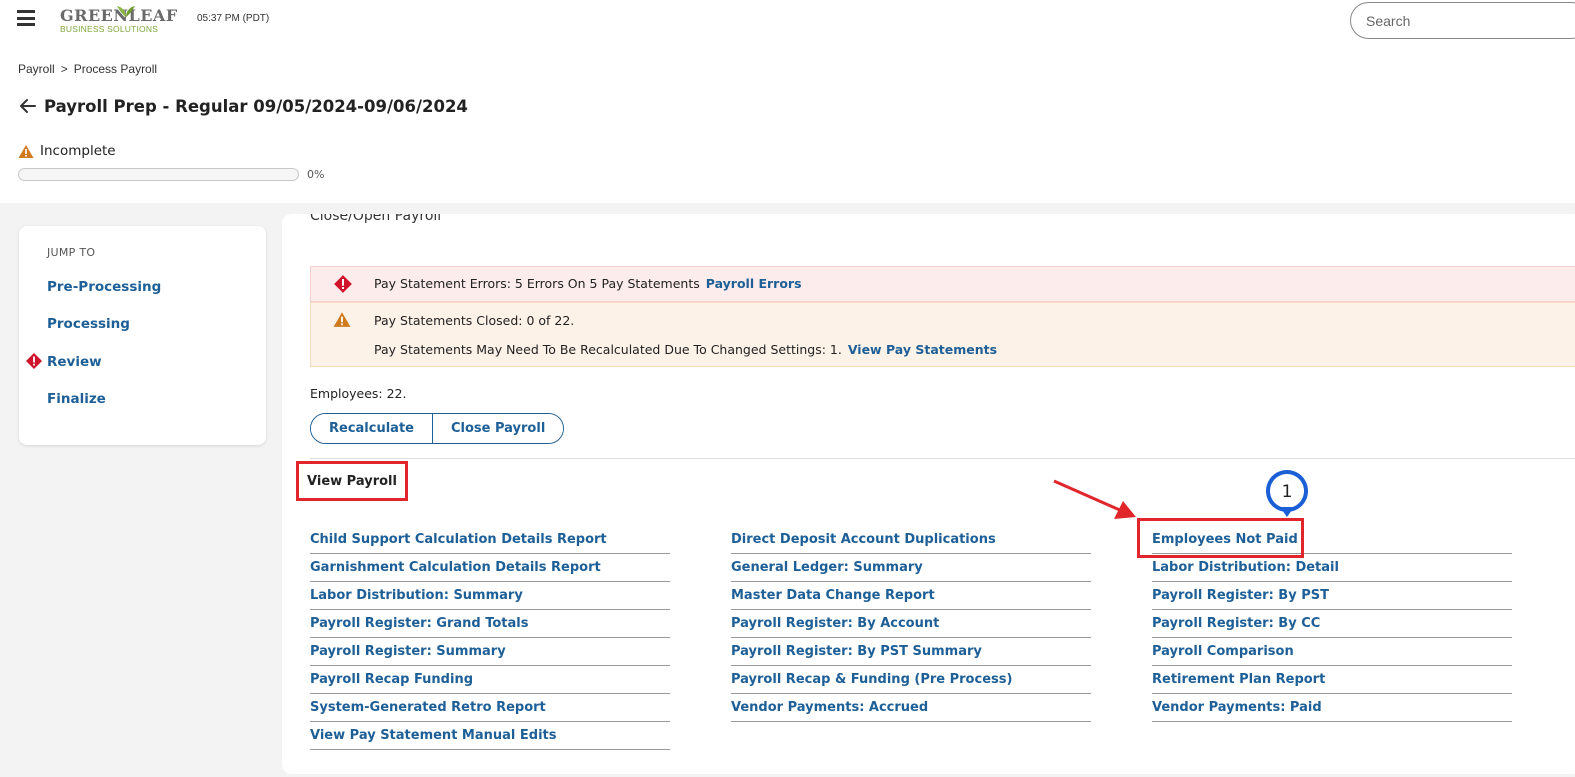 This screenshot has width=1575, height=777. Describe the element at coordinates (911, 652) in the screenshot. I see `report-link: Payroll Register: By PST Summary` at that location.